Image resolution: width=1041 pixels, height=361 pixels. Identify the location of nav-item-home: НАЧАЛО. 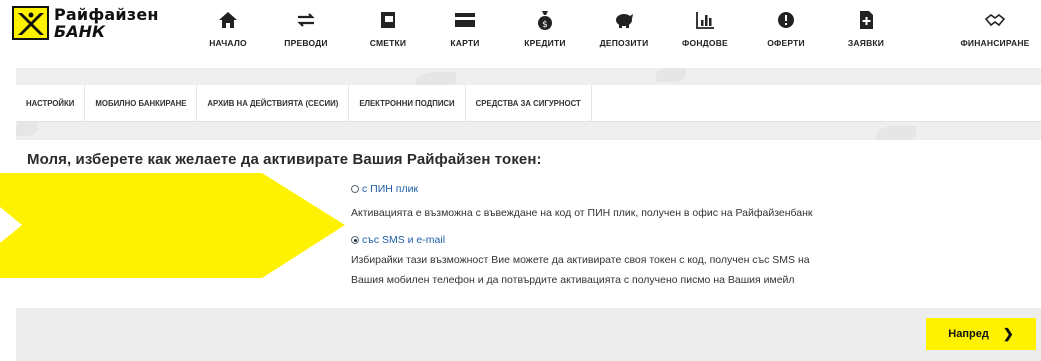
(228, 34).